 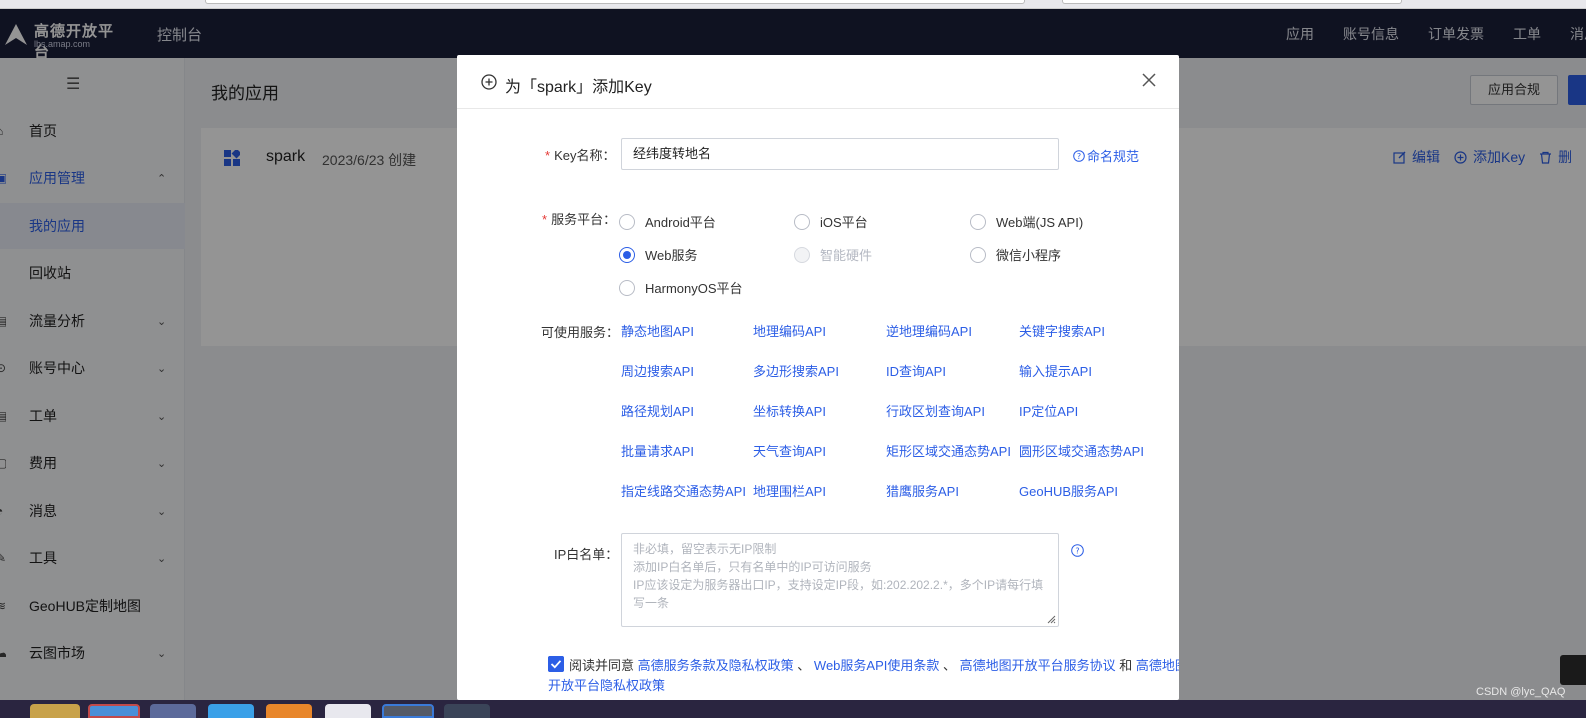 I want to click on agree-checkbox, so click(x=556, y=664).